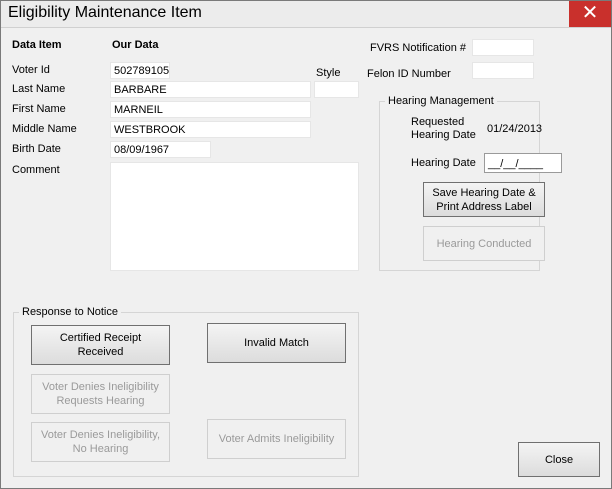 This screenshot has height=489, width=612. Describe the element at coordinates (39, 109) in the screenshot. I see `first-name-label: First Name` at that location.